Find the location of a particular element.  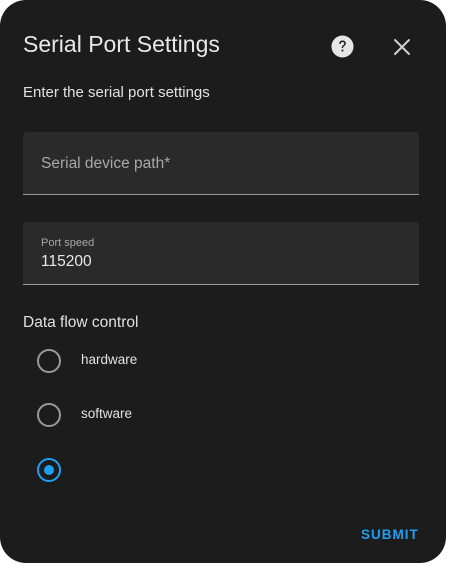

radio-label-software: software is located at coordinates (107, 413).